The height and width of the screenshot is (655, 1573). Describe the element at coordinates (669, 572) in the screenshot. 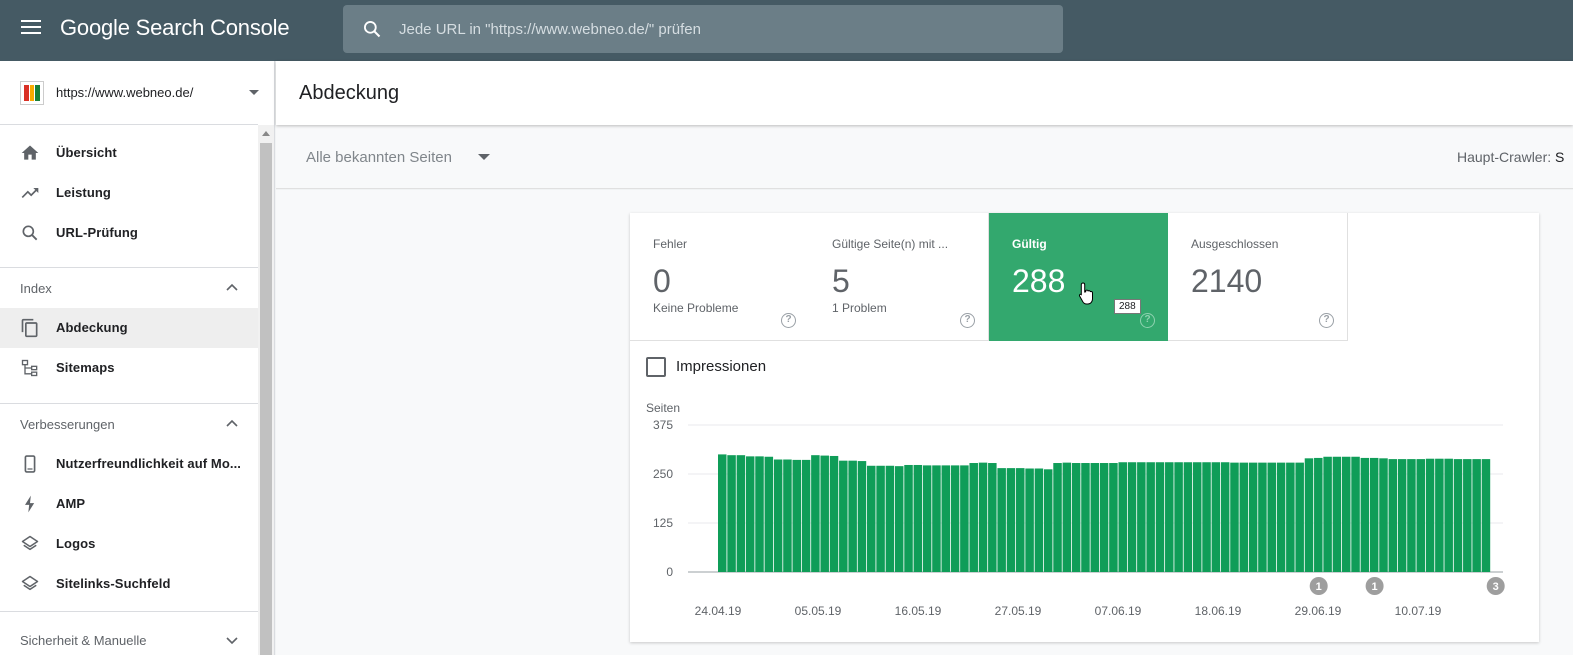

I see `y-tick-label: 0` at that location.